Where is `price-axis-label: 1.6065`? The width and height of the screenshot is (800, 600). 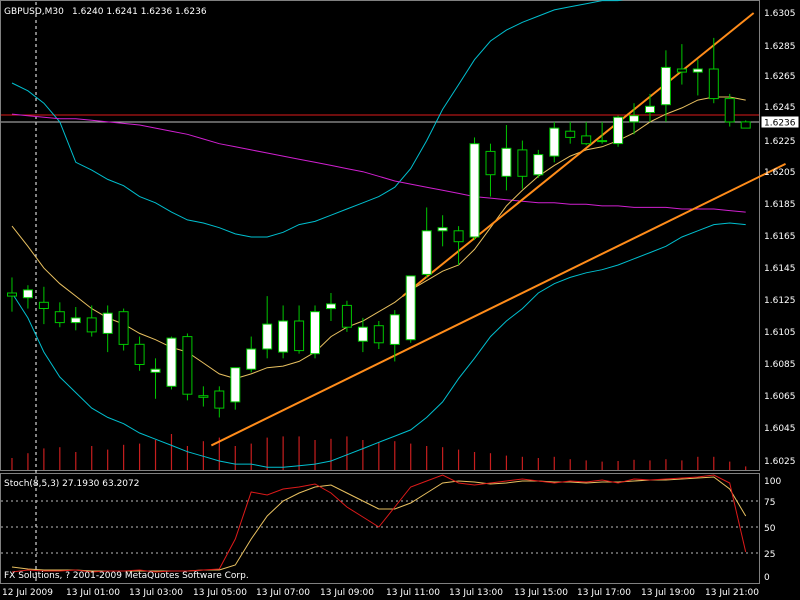 price-axis-label: 1.6065 is located at coordinates (780, 397).